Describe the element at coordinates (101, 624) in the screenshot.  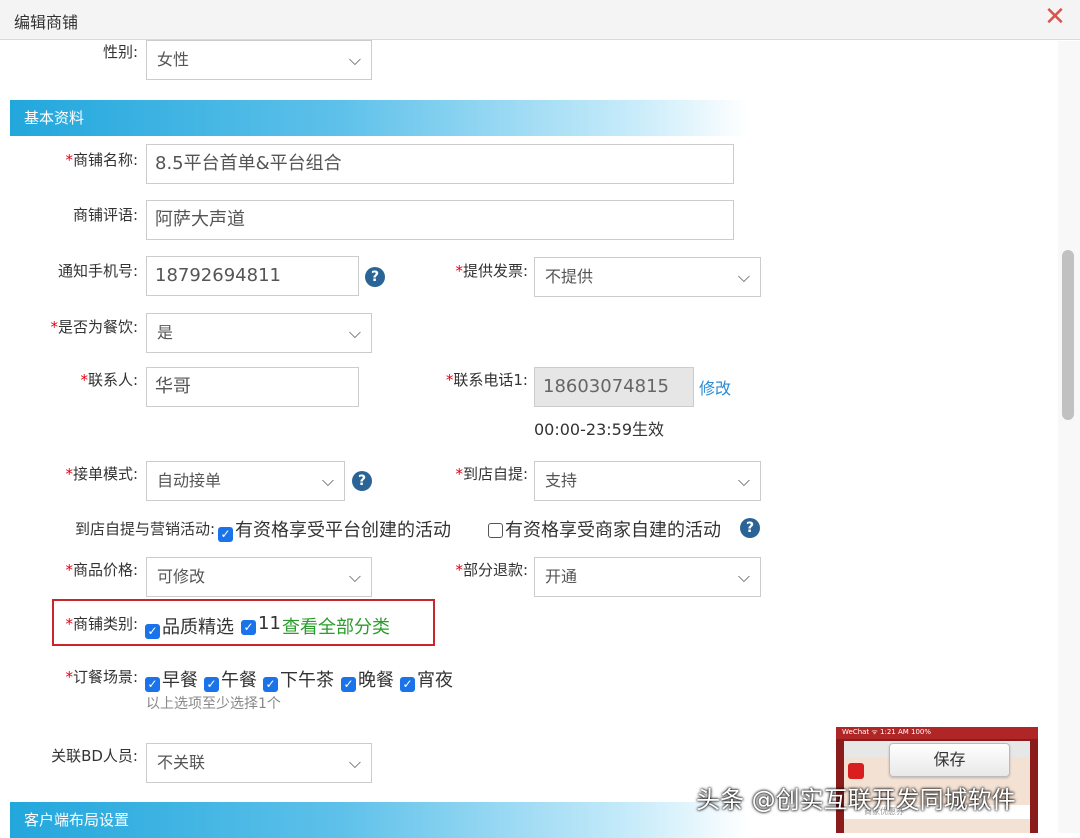
I see `category-label: *商铺类别:` at that location.